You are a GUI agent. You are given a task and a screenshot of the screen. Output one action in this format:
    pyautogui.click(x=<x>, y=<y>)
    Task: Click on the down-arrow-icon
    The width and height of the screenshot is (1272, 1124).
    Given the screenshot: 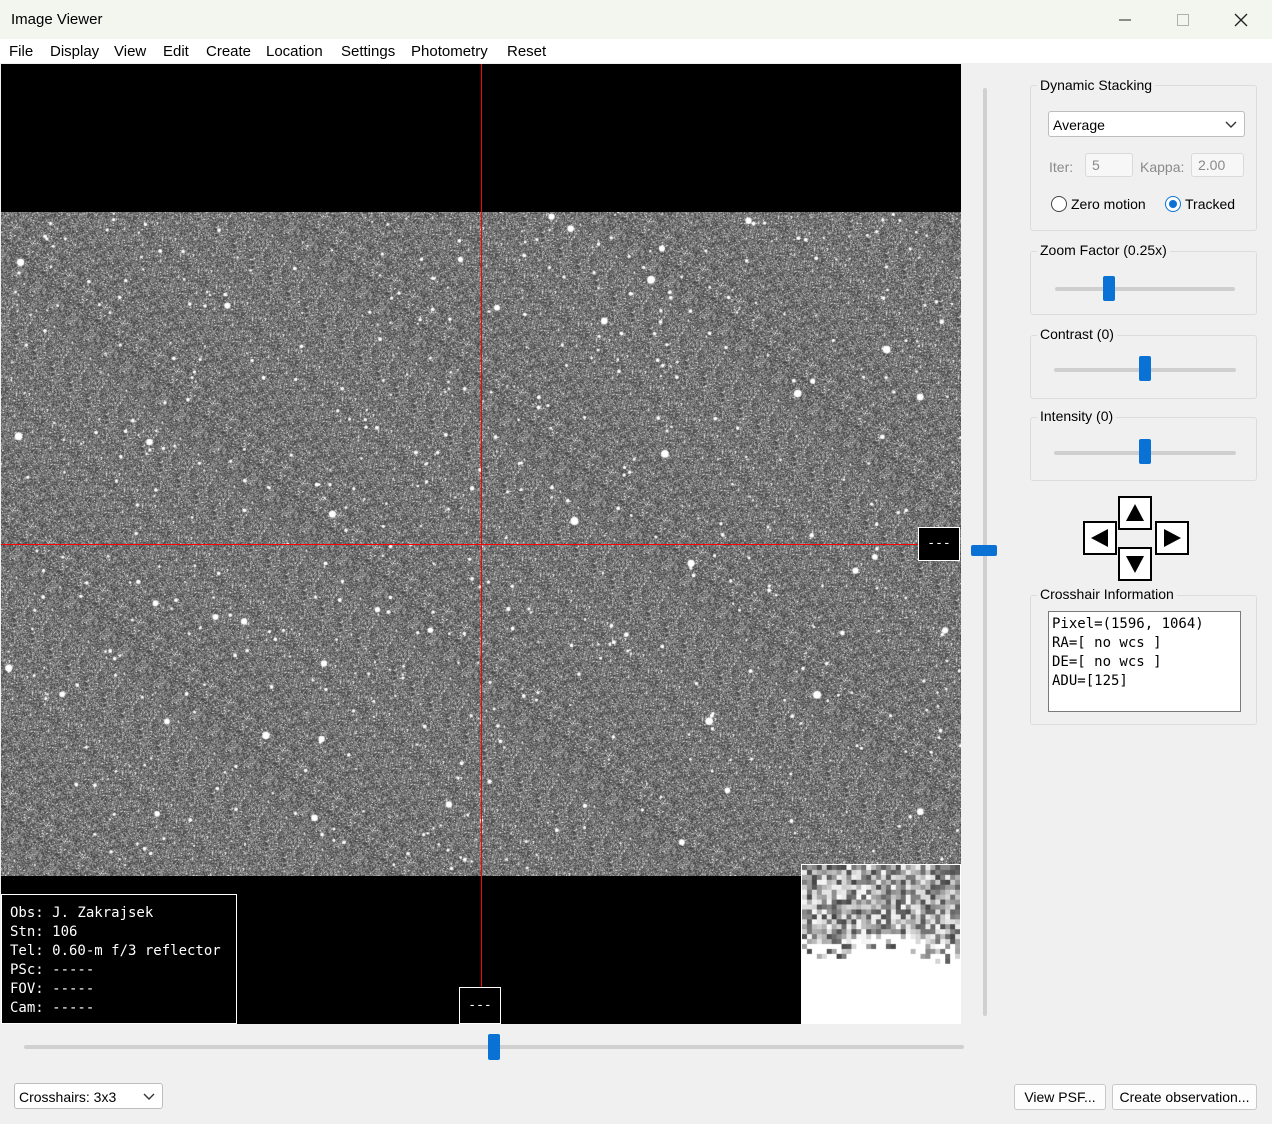 What is the action you would take?
    pyautogui.click(x=1135, y=564)
    